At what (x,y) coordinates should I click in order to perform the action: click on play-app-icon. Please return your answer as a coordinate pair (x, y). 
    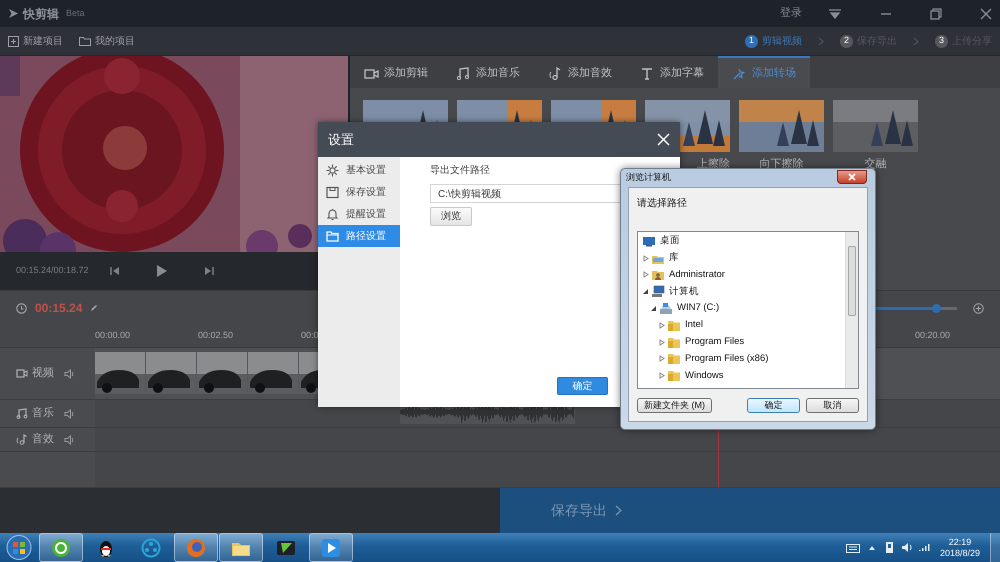
    Looking at the image, I should click on (331, 548).